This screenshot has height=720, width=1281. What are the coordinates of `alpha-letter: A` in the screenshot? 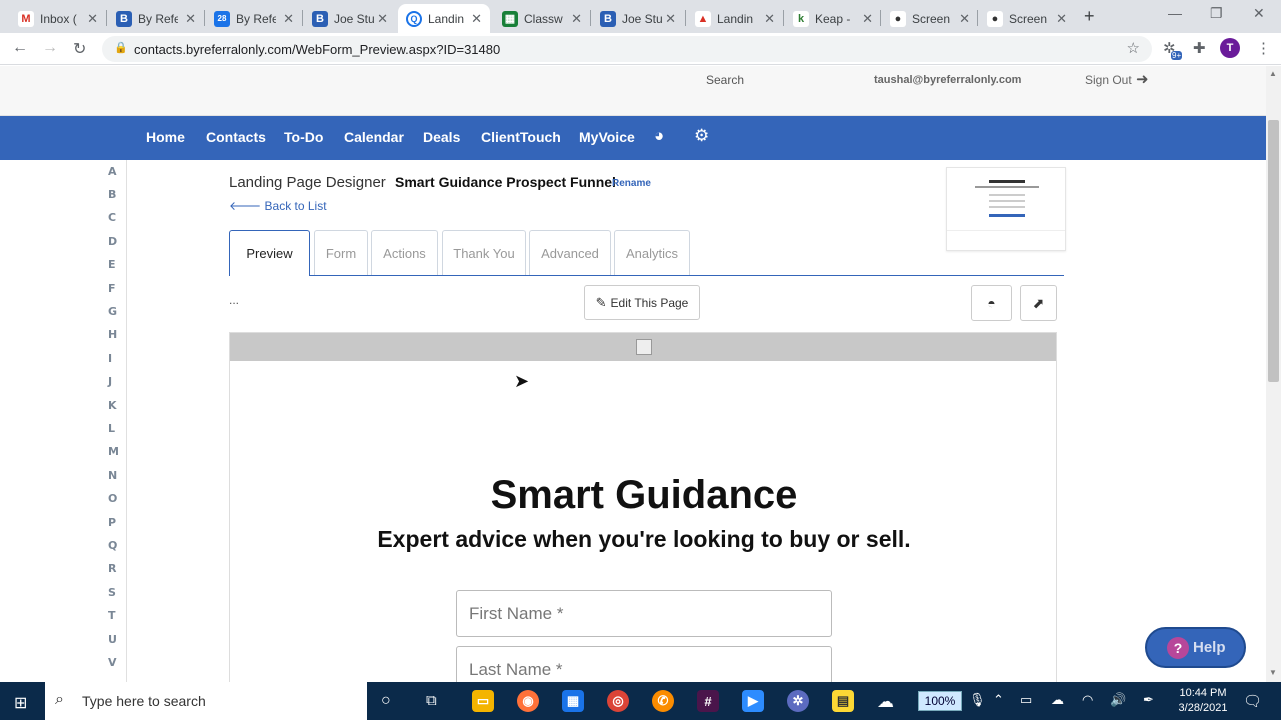 It's located at (112, 171).